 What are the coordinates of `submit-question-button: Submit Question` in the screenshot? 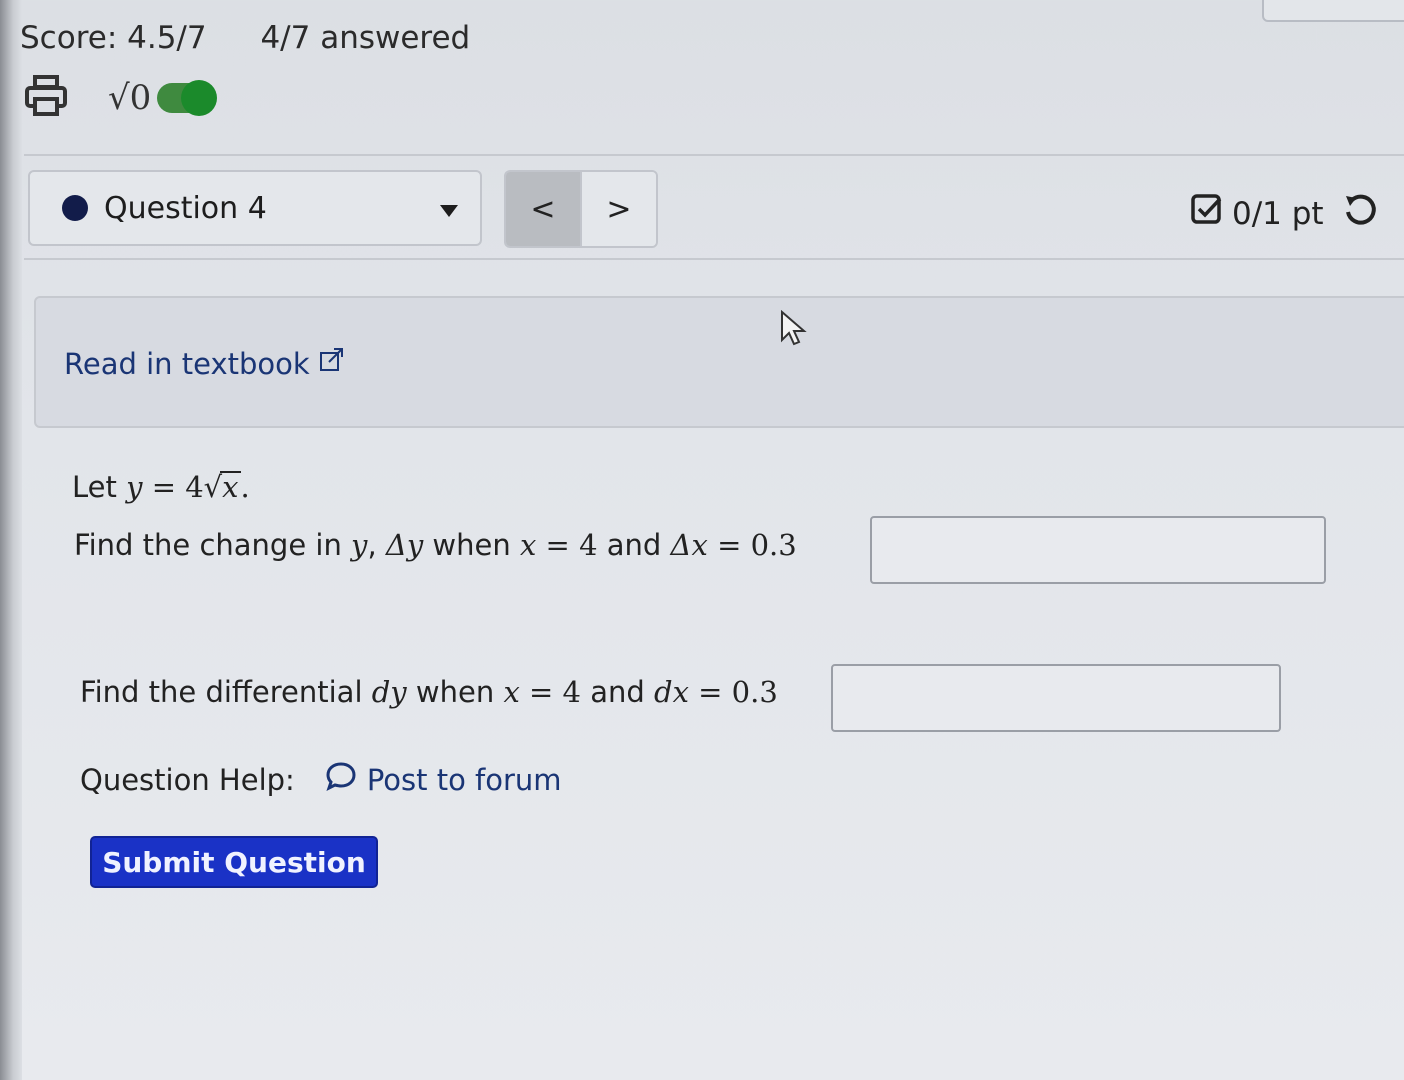 It's located at (234, 862).